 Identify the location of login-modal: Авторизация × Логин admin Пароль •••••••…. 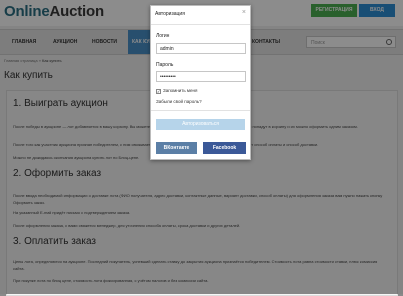
(200, 82).